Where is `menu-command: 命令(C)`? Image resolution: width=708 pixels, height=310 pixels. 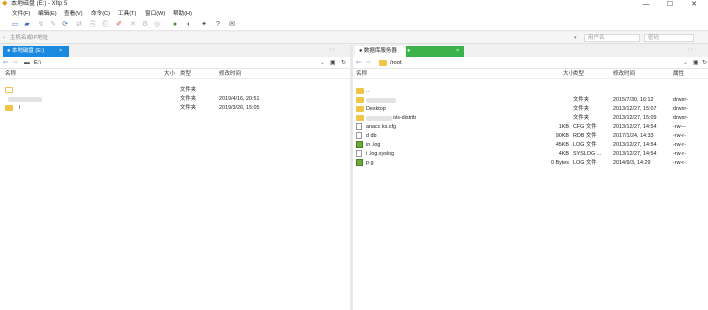 menu-command: 命令(C) is located at coordinates (100, 14).